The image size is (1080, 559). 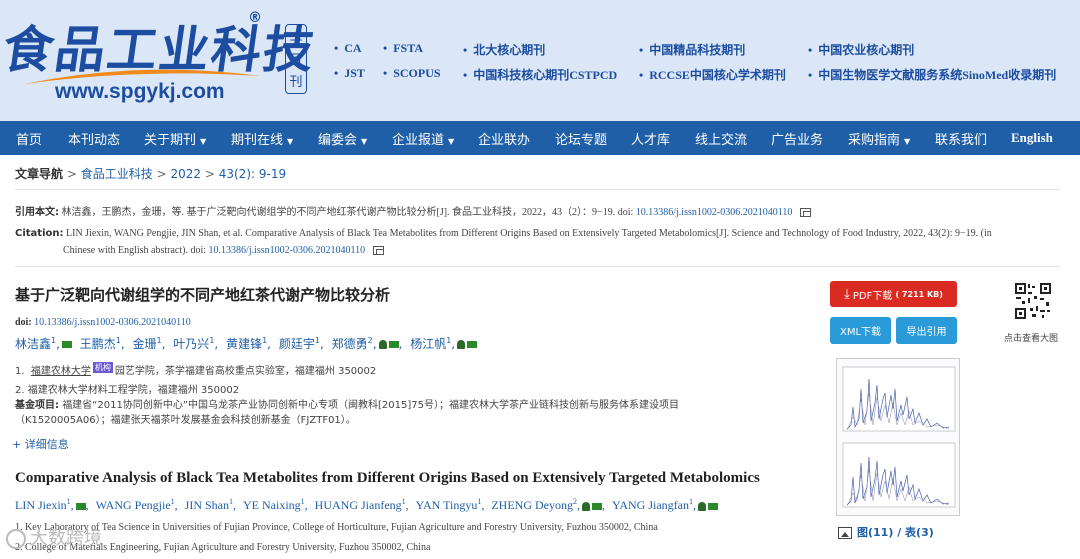 I want to click on index-item: CA, so click(x=347, y=48).